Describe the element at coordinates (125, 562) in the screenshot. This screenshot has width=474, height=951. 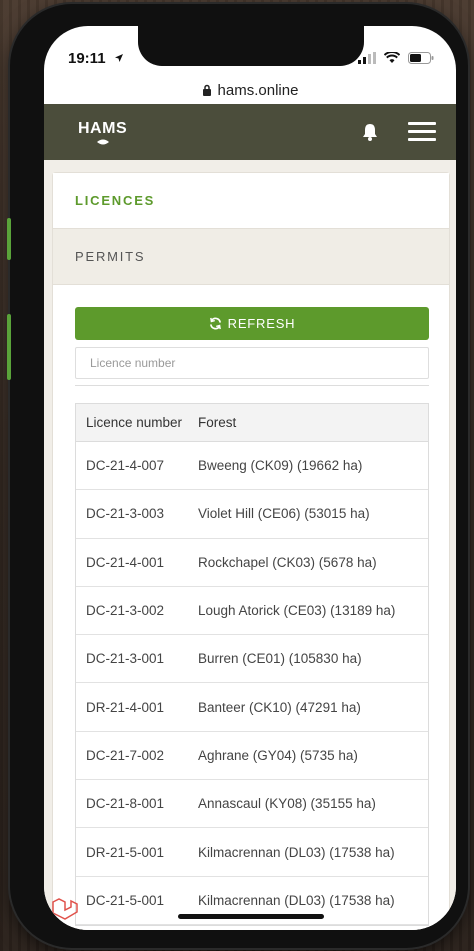
I see `licence-number-cell: DC-21-4-001` at that location.